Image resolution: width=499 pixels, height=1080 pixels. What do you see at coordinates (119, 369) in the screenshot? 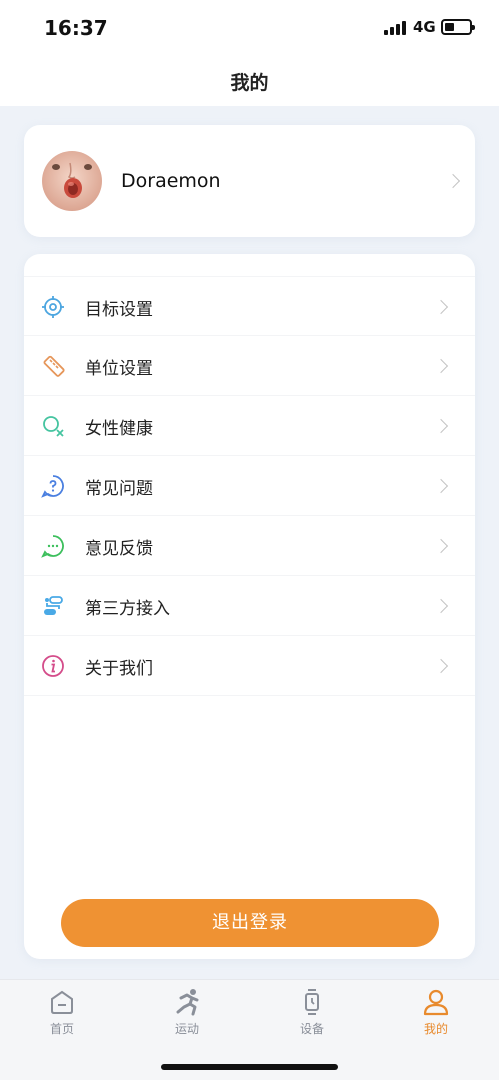
I see `menu-item-label: 单位设置` at bounding box center [119, 369].